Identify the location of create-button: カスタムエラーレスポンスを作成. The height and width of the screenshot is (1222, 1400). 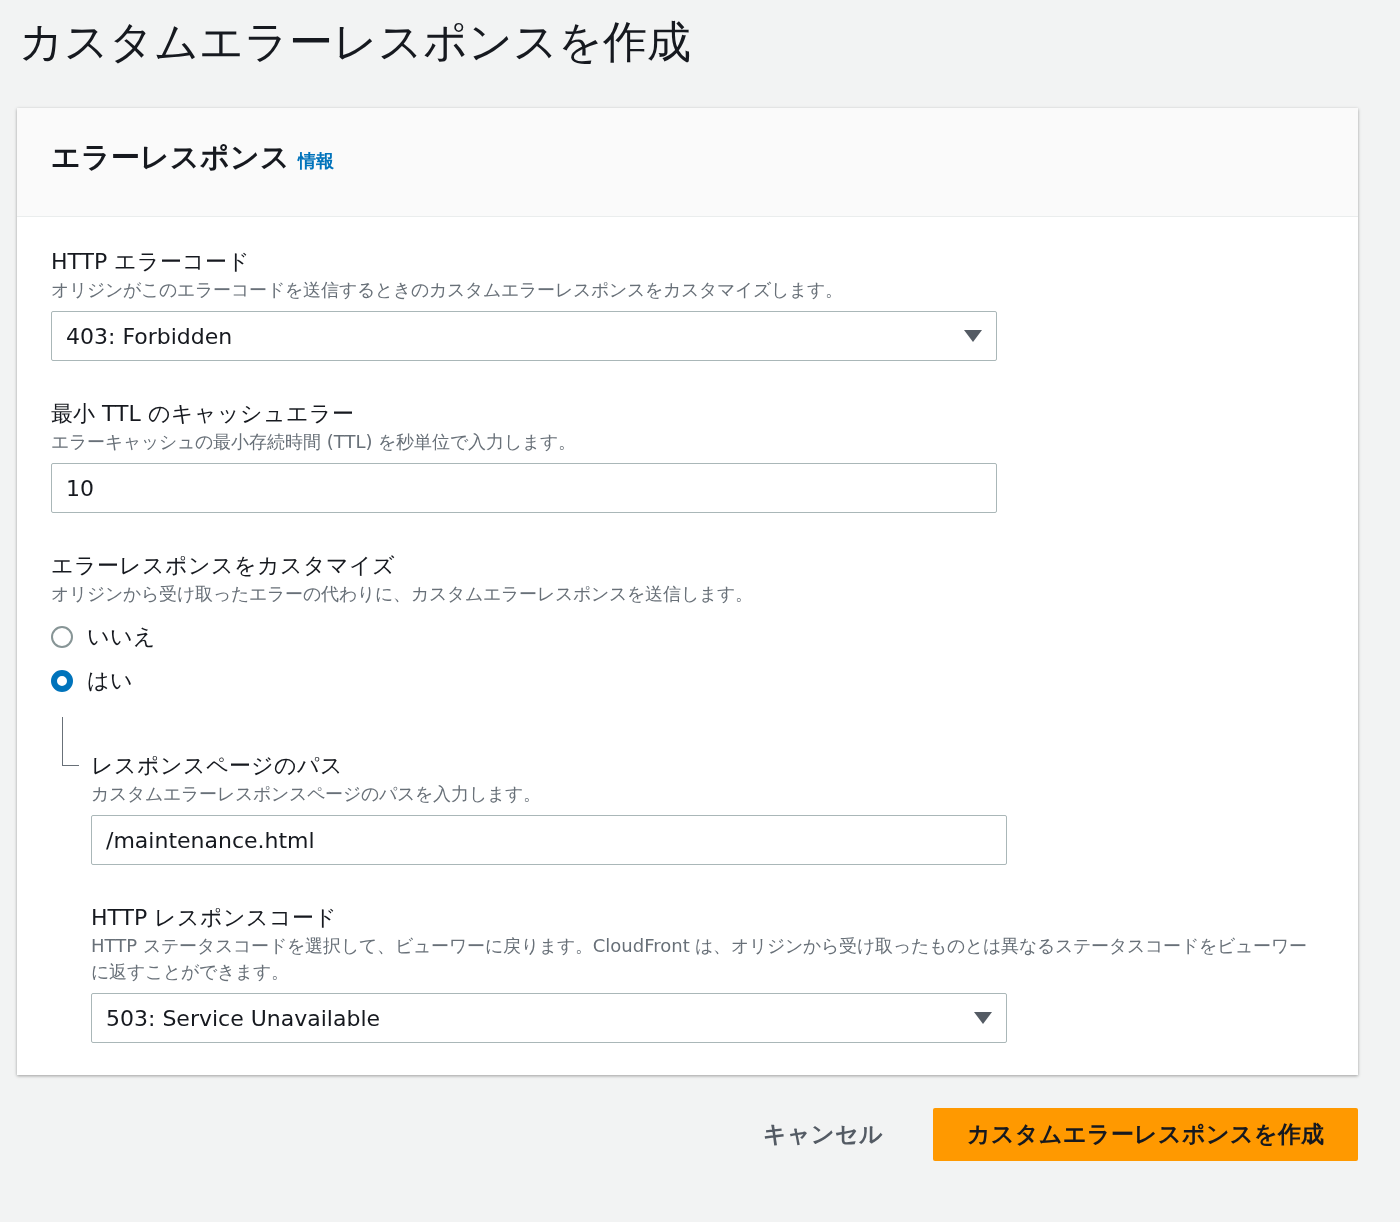
(1145, 1134).